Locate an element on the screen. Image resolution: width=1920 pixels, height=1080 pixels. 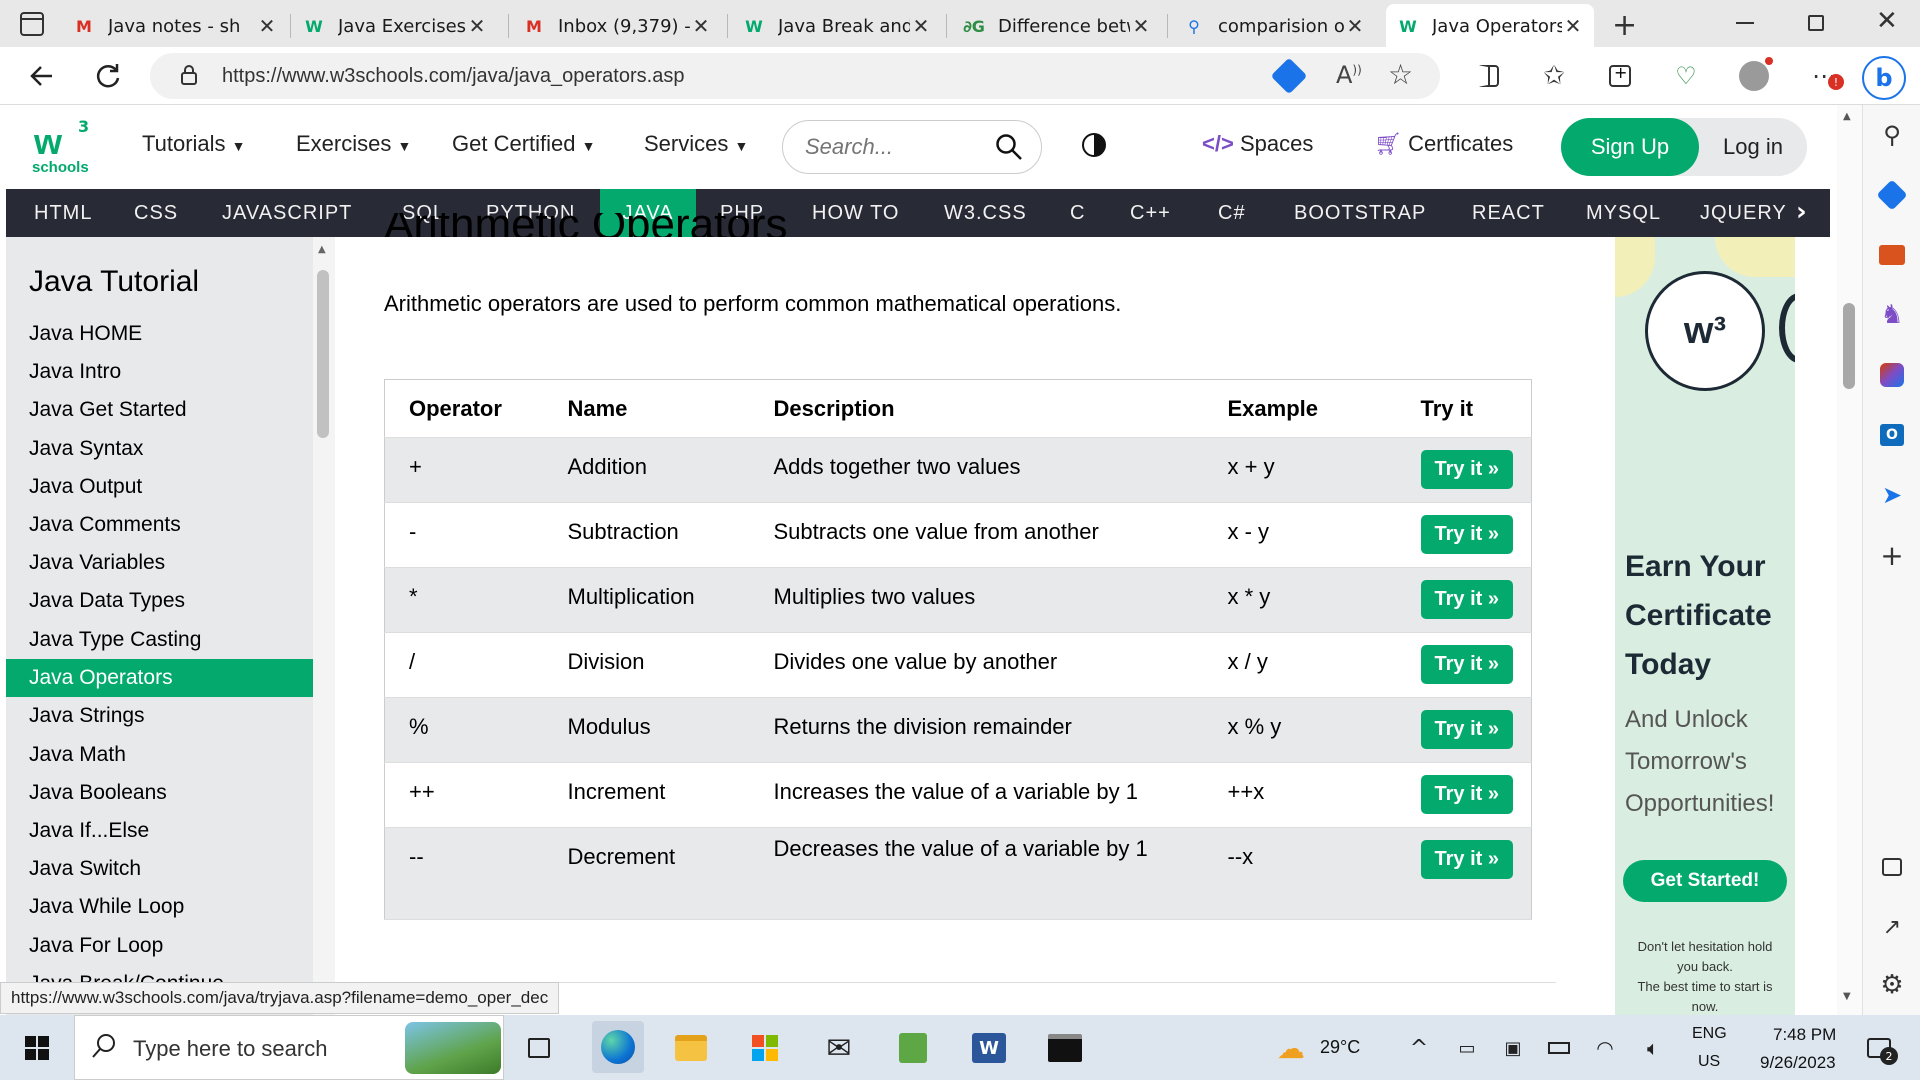
lock-icon is located at coordinates (189, 75).